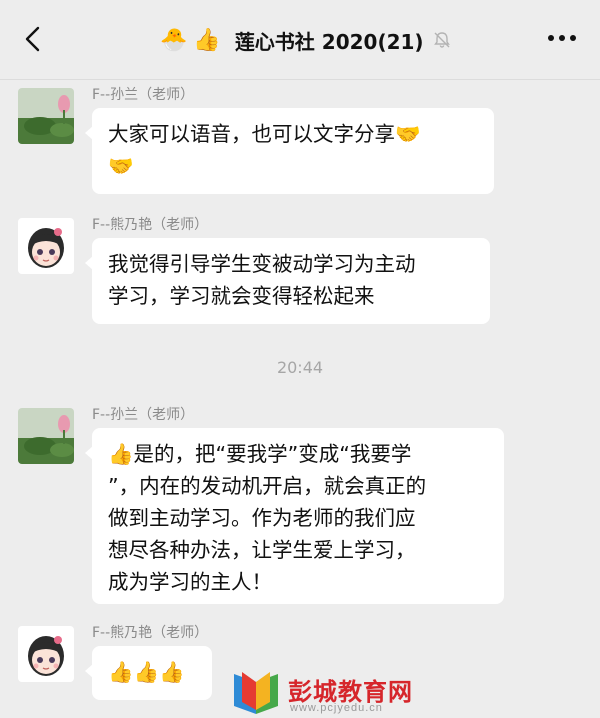 This screenshot has height=718, width=600. What do you see at coordinates (207, 40) in the screenshot?
I see `thumbs-up-emoji-icon: 👍` at bounding box center [207, 40].